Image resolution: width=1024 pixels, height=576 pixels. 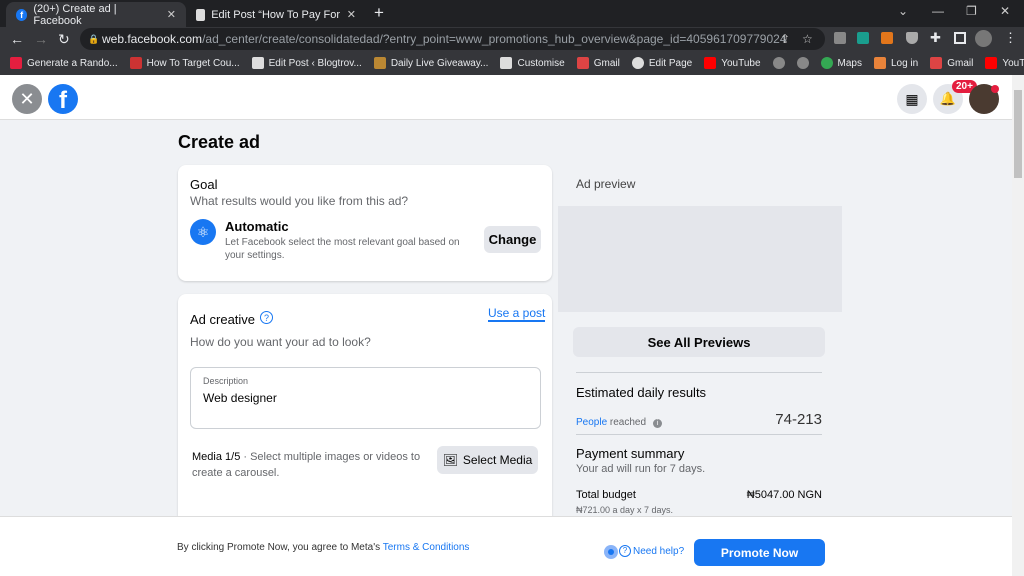 I want to click on page-title: Create ad, so click(x=219, y=142).